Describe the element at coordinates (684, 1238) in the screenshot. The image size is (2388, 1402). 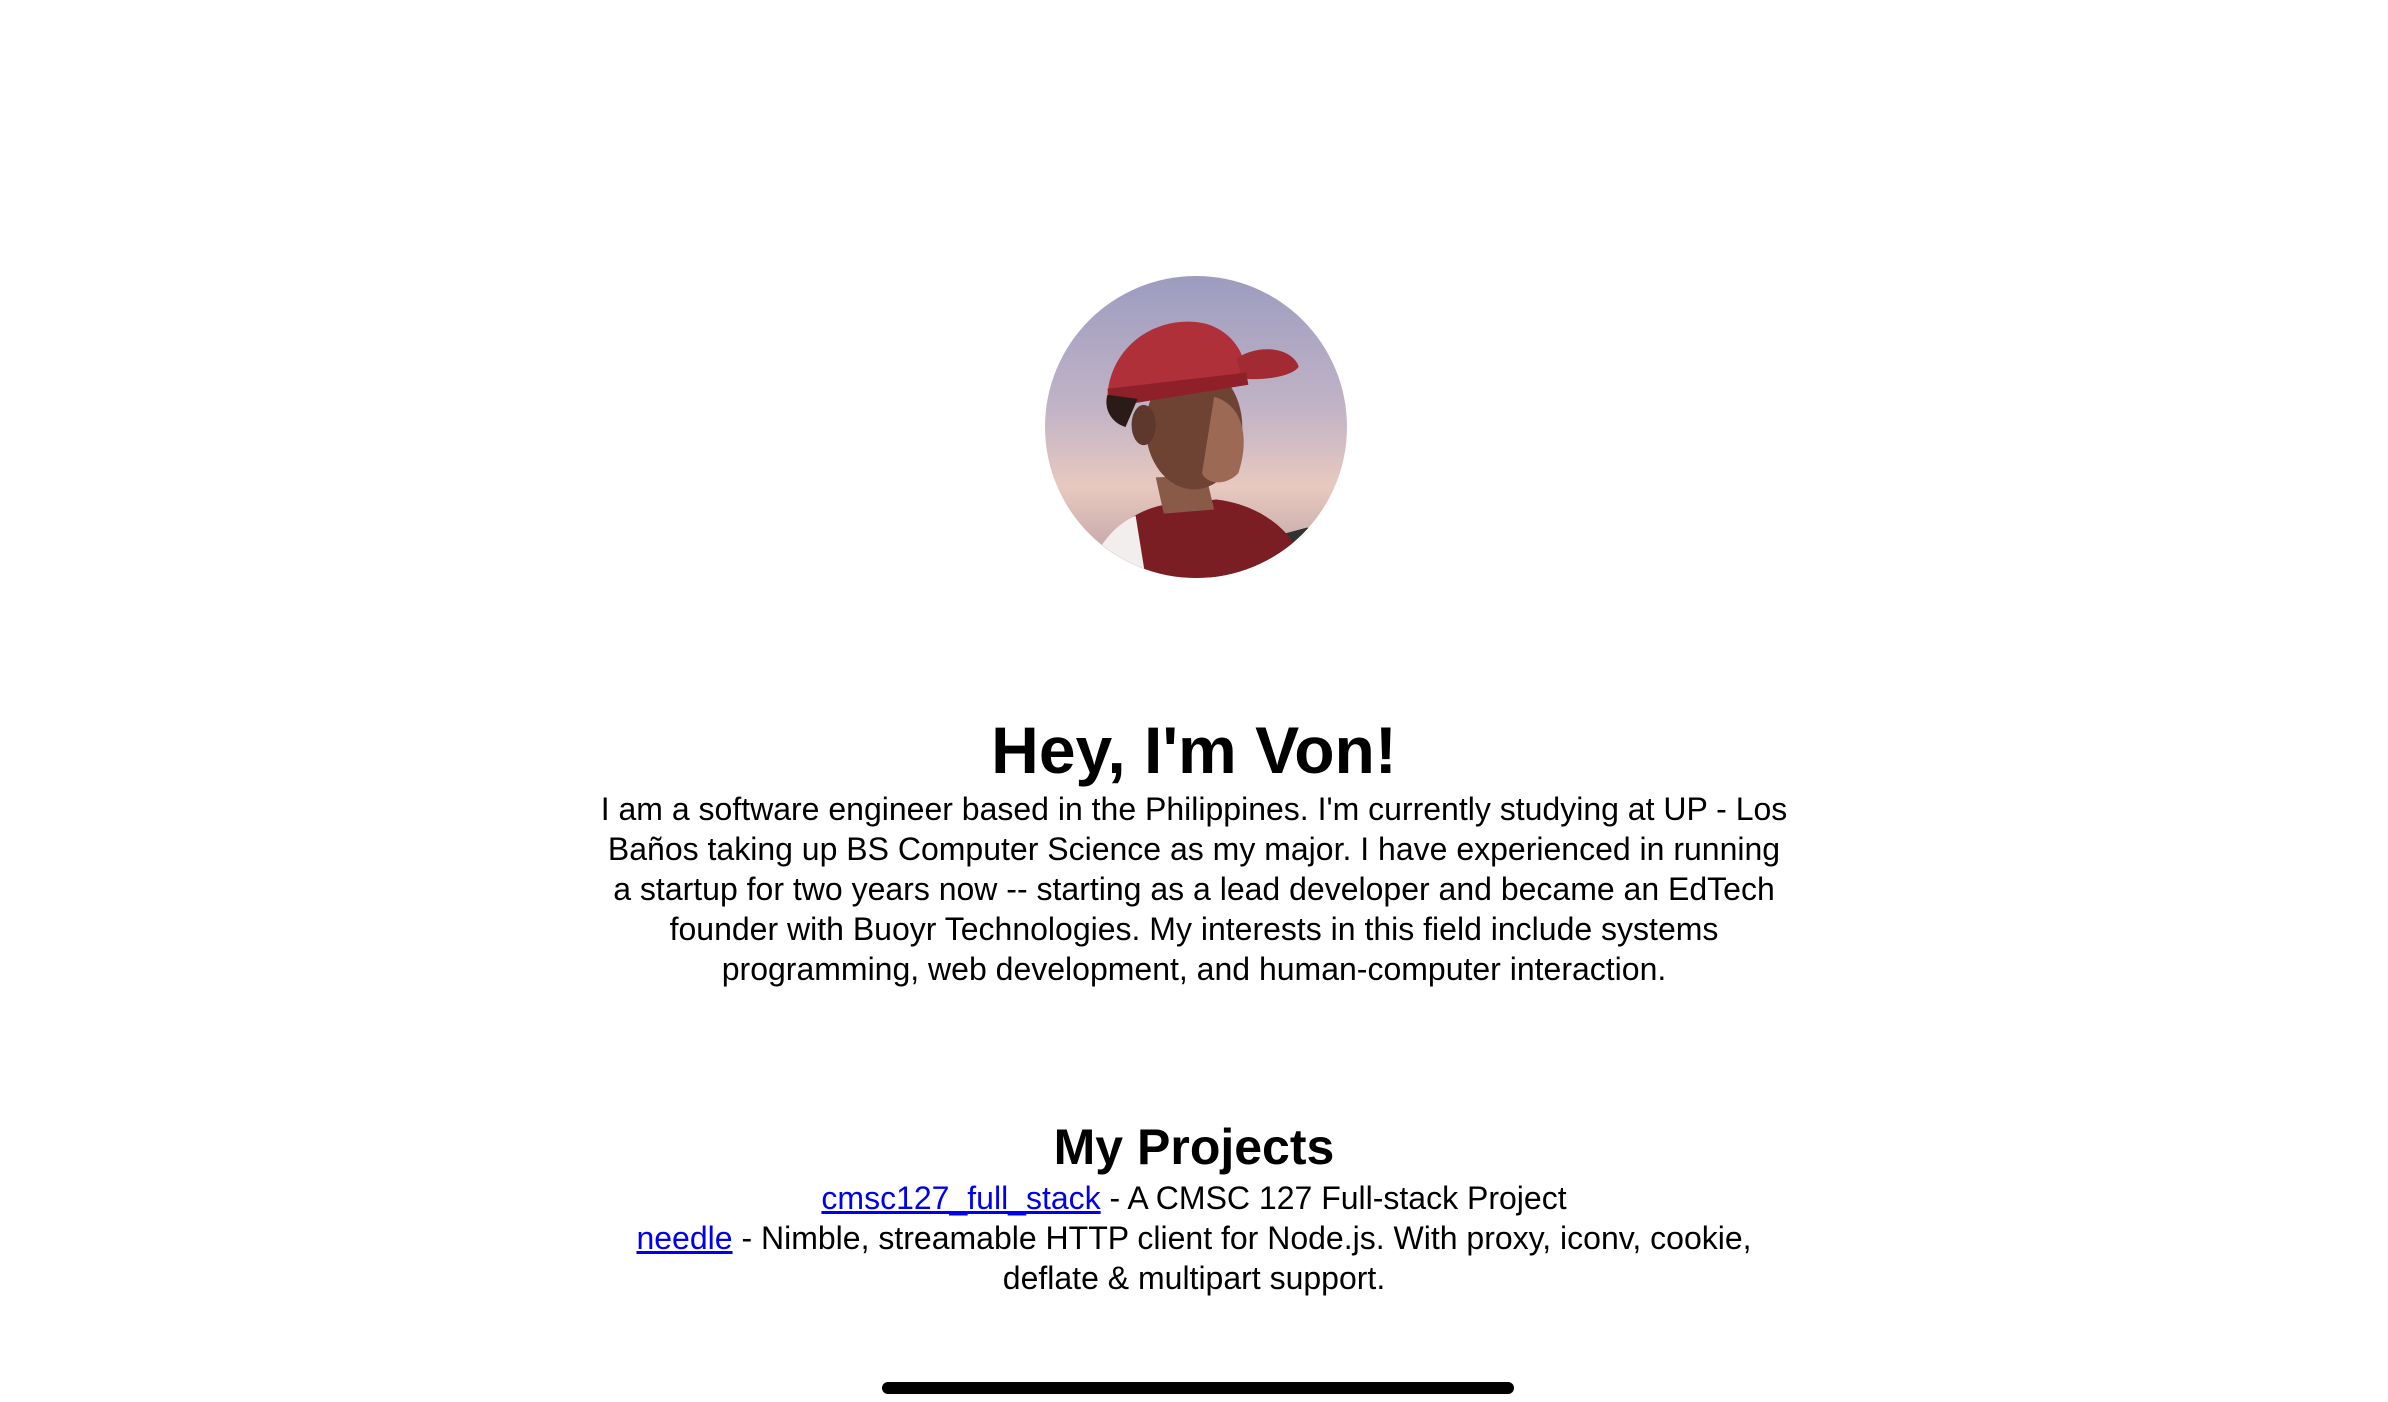
I see `project-link-needle: needle` at that location.